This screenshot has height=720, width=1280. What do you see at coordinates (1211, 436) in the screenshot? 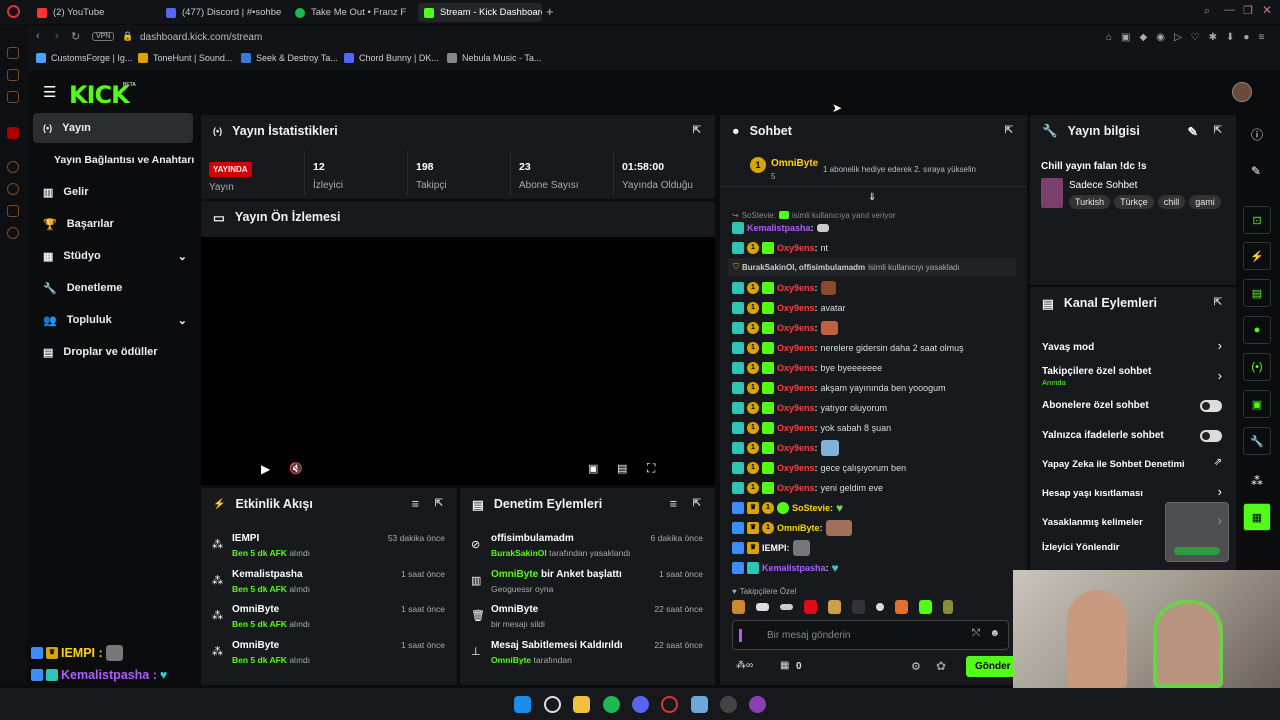
I see `emotes-only-toggle` at bounding box center [1211, 436].